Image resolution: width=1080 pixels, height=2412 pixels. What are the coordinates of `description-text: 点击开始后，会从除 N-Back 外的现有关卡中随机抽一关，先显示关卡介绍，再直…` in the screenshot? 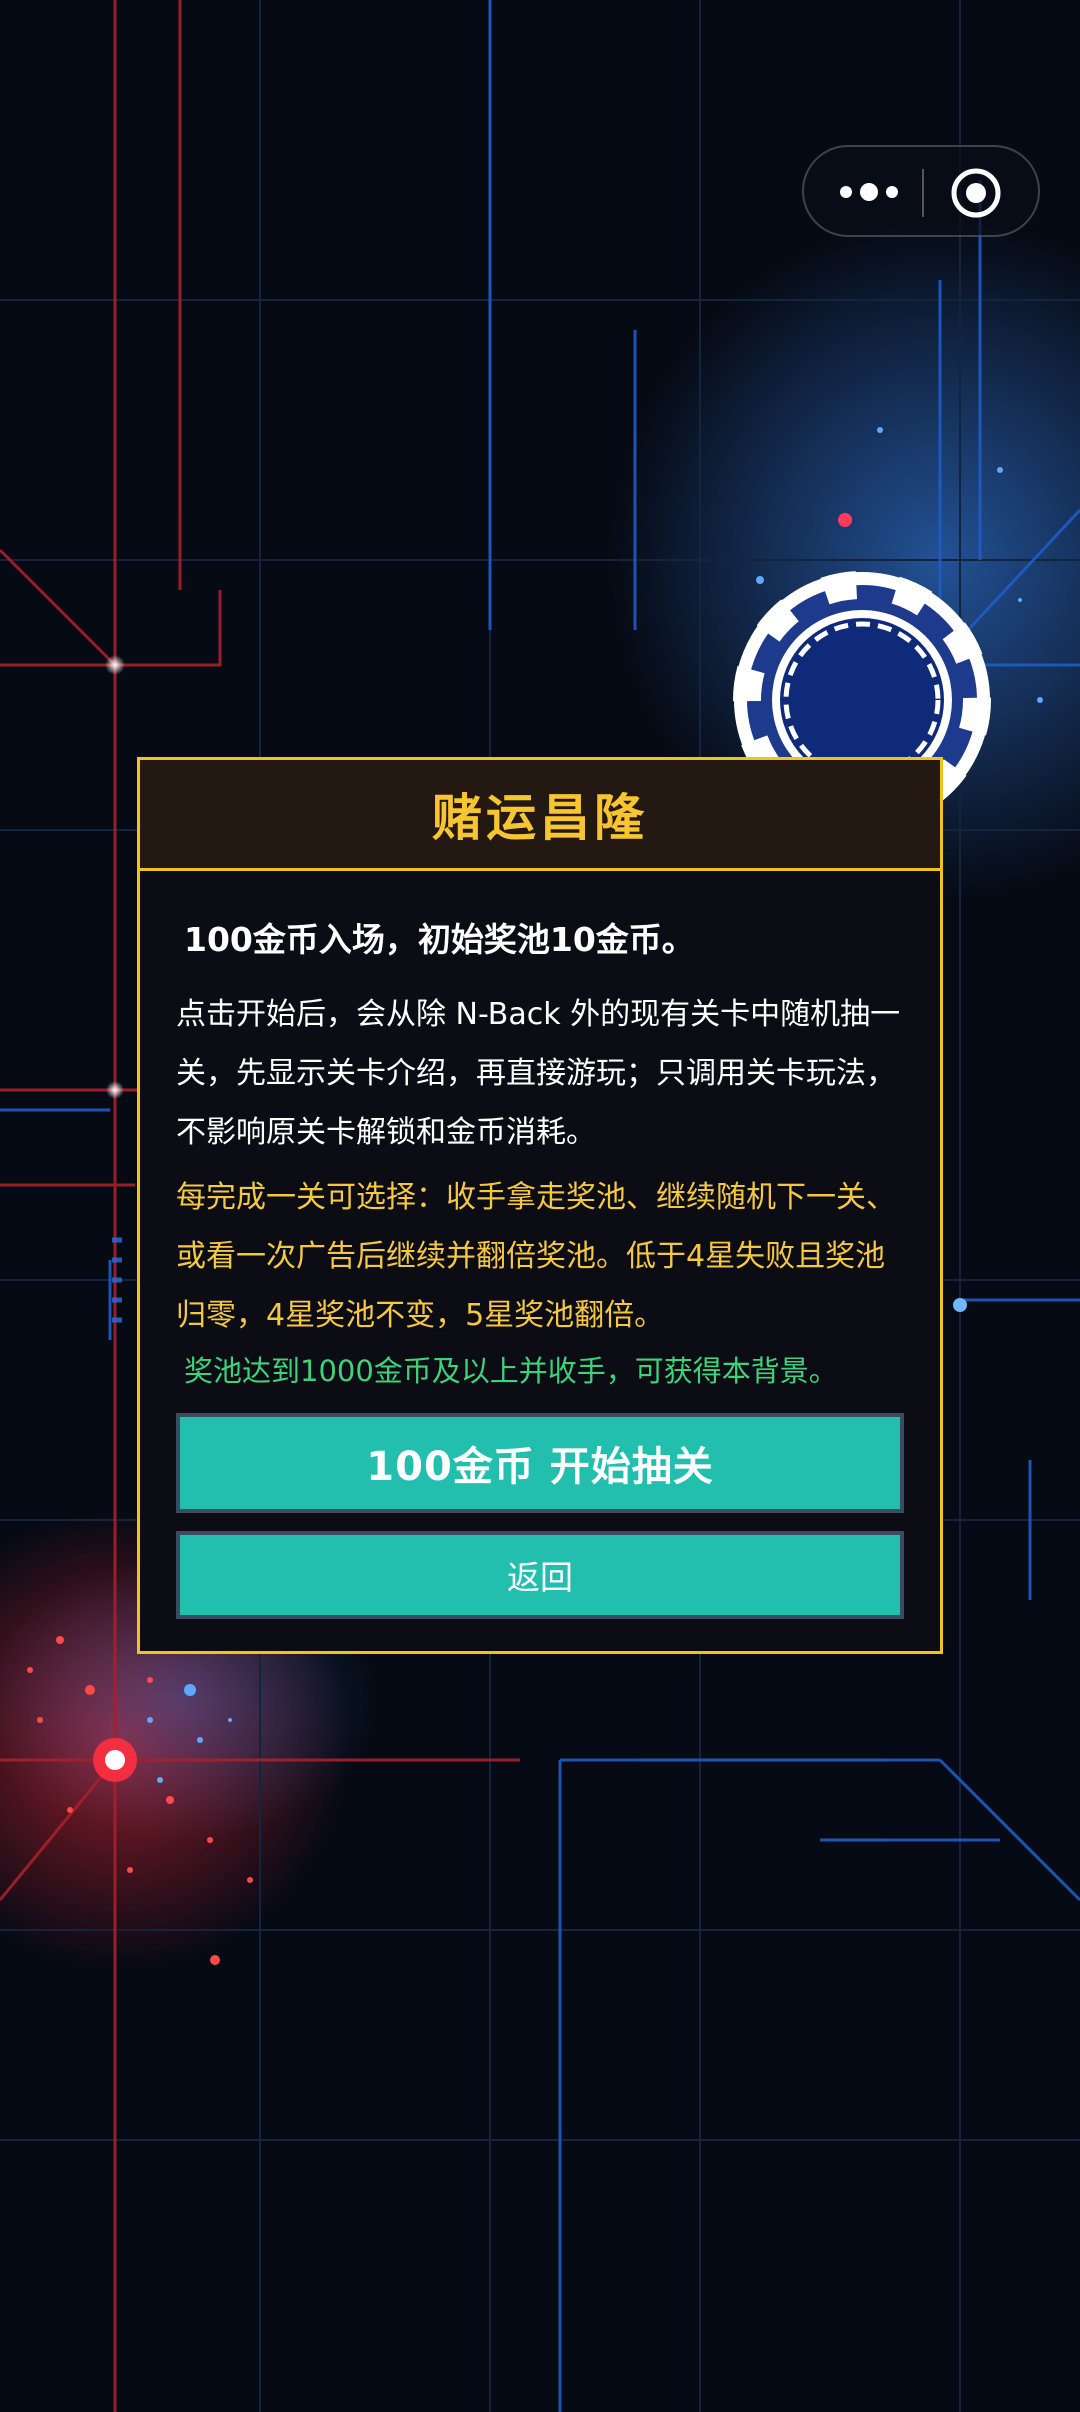 It's located at (538, 1073).